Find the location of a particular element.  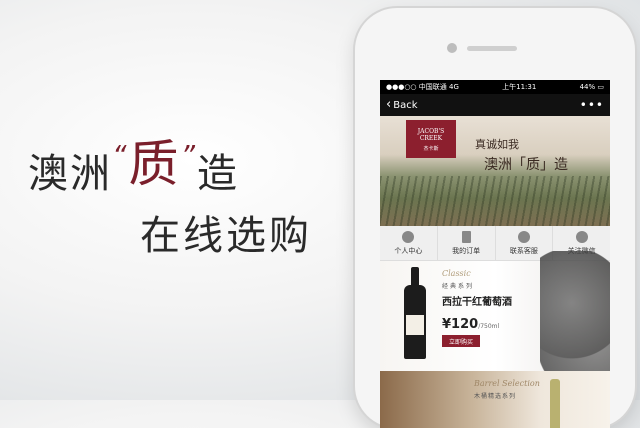

signal-icon: ●●●○○ is located at coordinates (401, 87).